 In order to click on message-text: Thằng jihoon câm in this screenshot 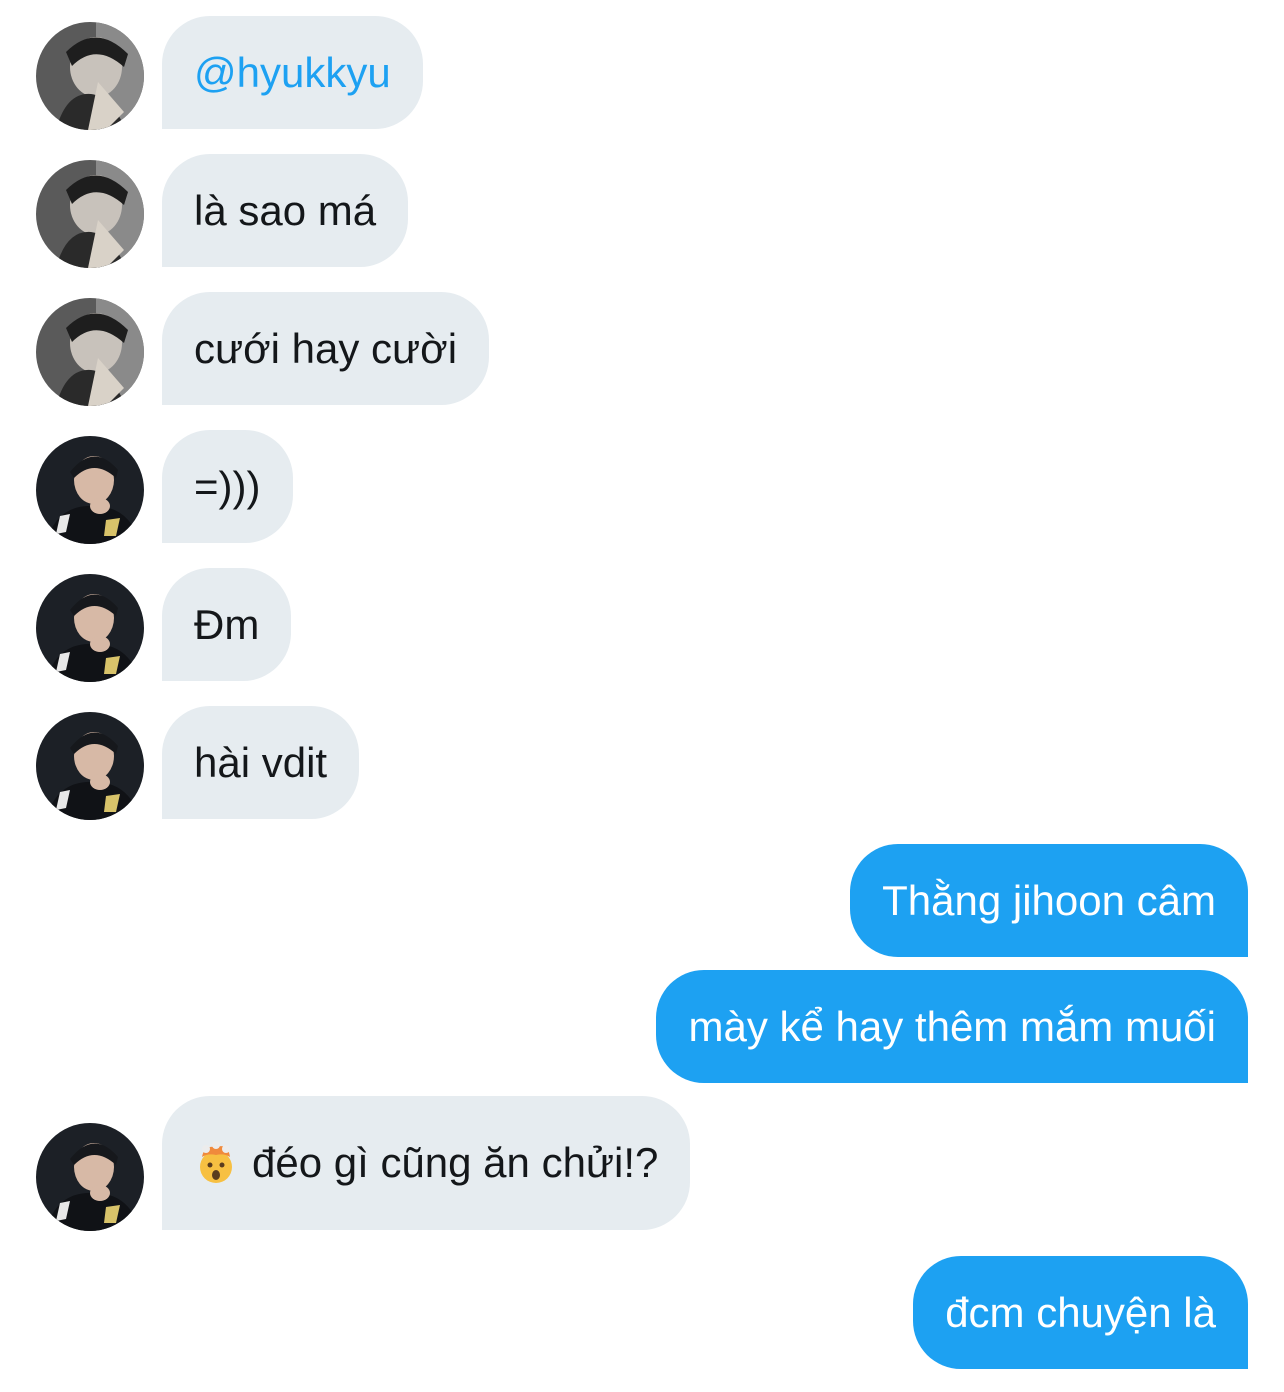, I will do `click(1049, 900)`.